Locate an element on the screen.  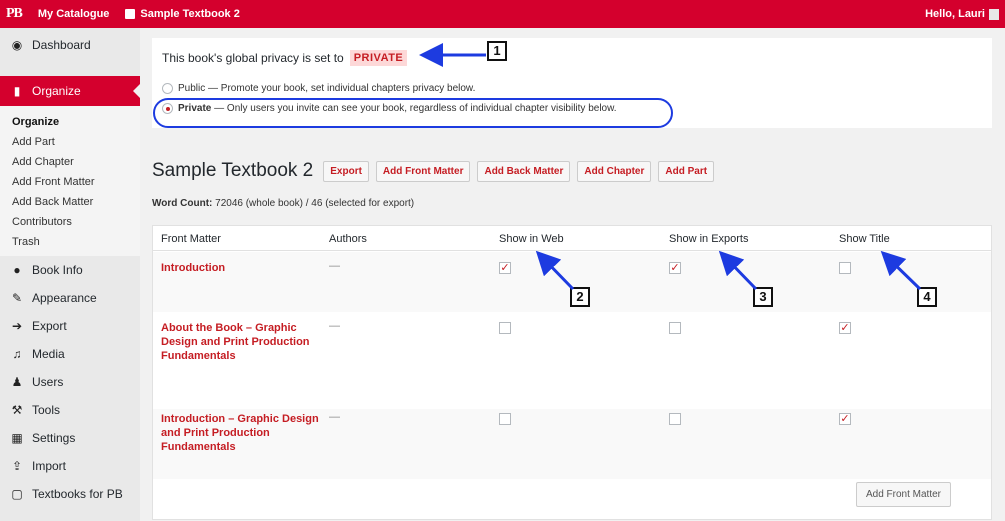
submenu-organize: Organize is located at coordinates (70, 122).